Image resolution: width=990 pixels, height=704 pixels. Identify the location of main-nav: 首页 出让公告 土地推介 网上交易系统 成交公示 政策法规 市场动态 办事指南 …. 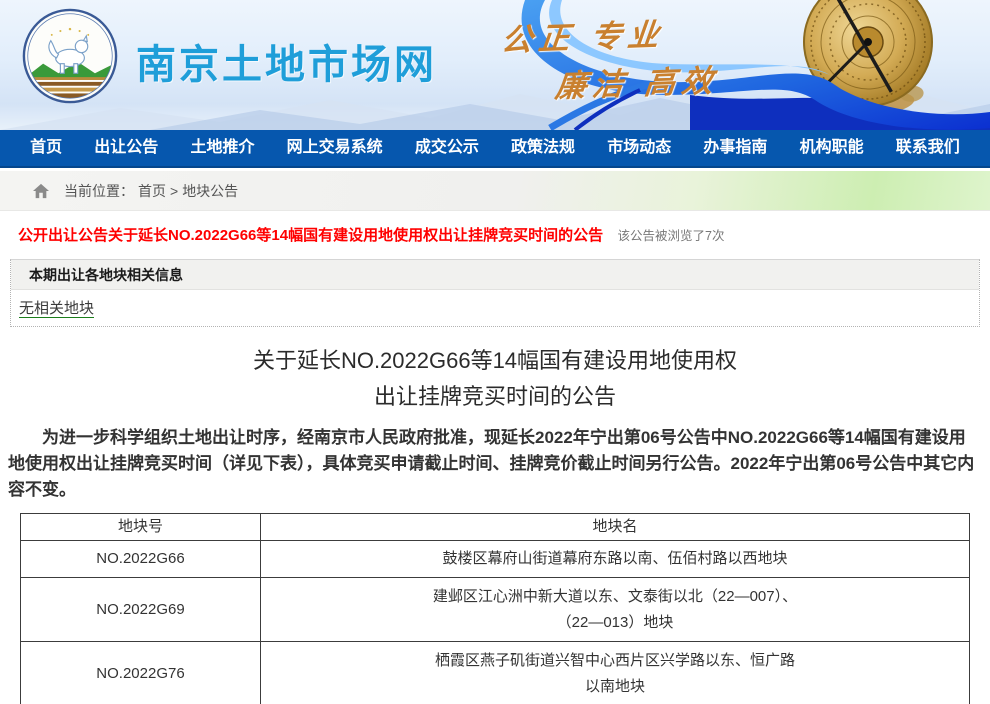
(495, 149).